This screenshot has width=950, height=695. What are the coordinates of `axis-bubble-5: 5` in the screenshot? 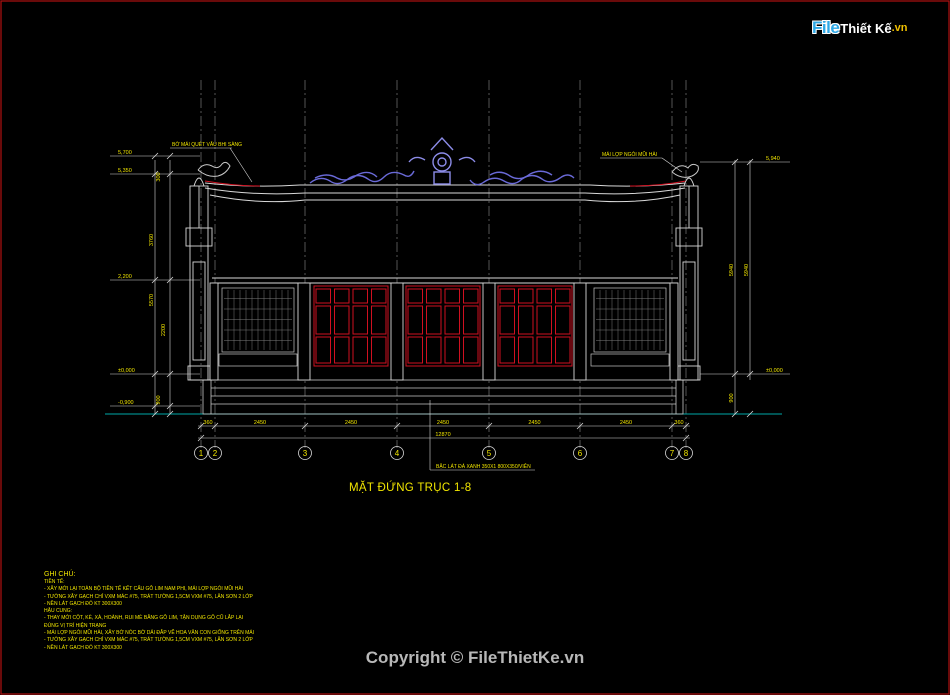 It's located at (489, 453).